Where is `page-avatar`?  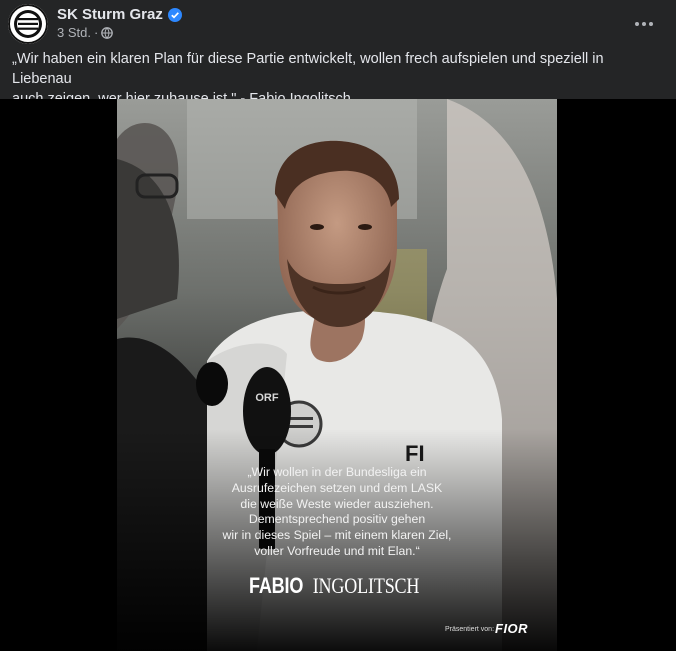
page-avatar is located at coordinates (28, 24).